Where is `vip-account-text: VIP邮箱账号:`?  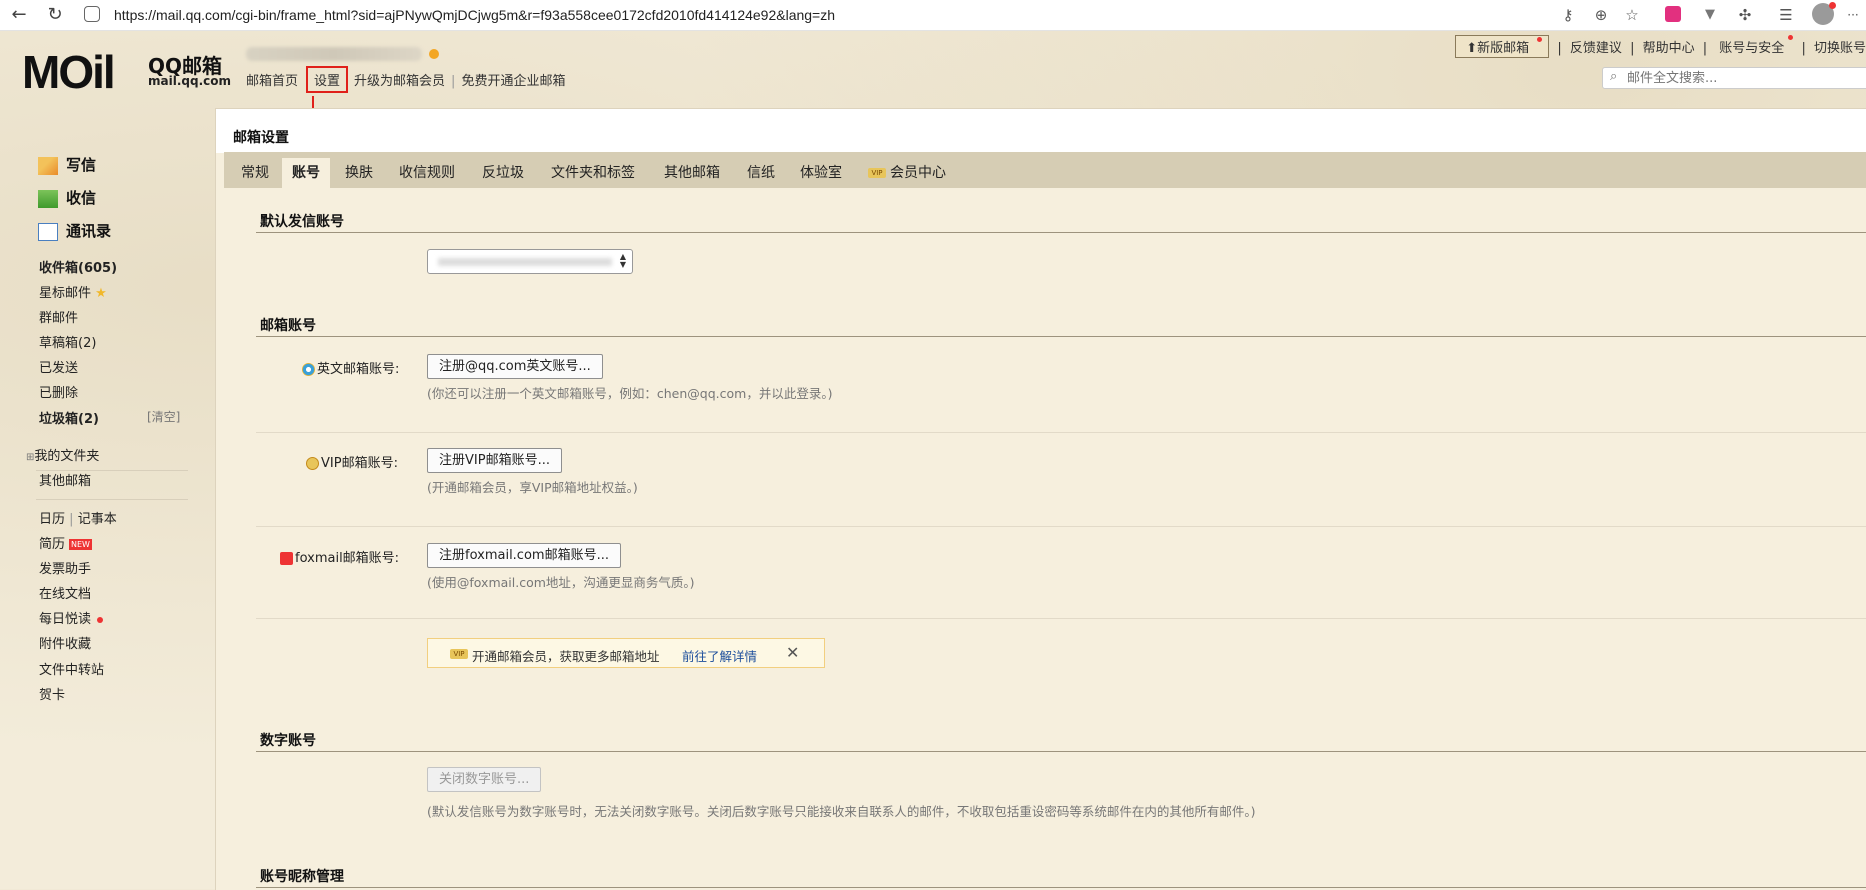
vip-account-text: VIP邮箱账号: is located at coordinates (359, 463).